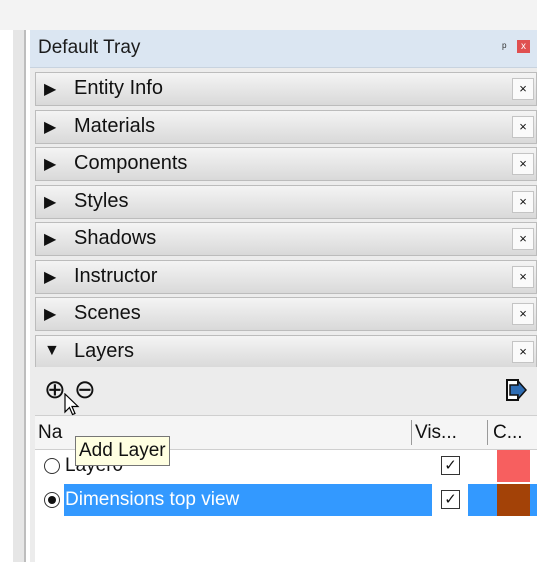 This screenshot has height=562, width=537. I want to click on panel-scenes: ▶ Scenes ×, so click(286, 314).